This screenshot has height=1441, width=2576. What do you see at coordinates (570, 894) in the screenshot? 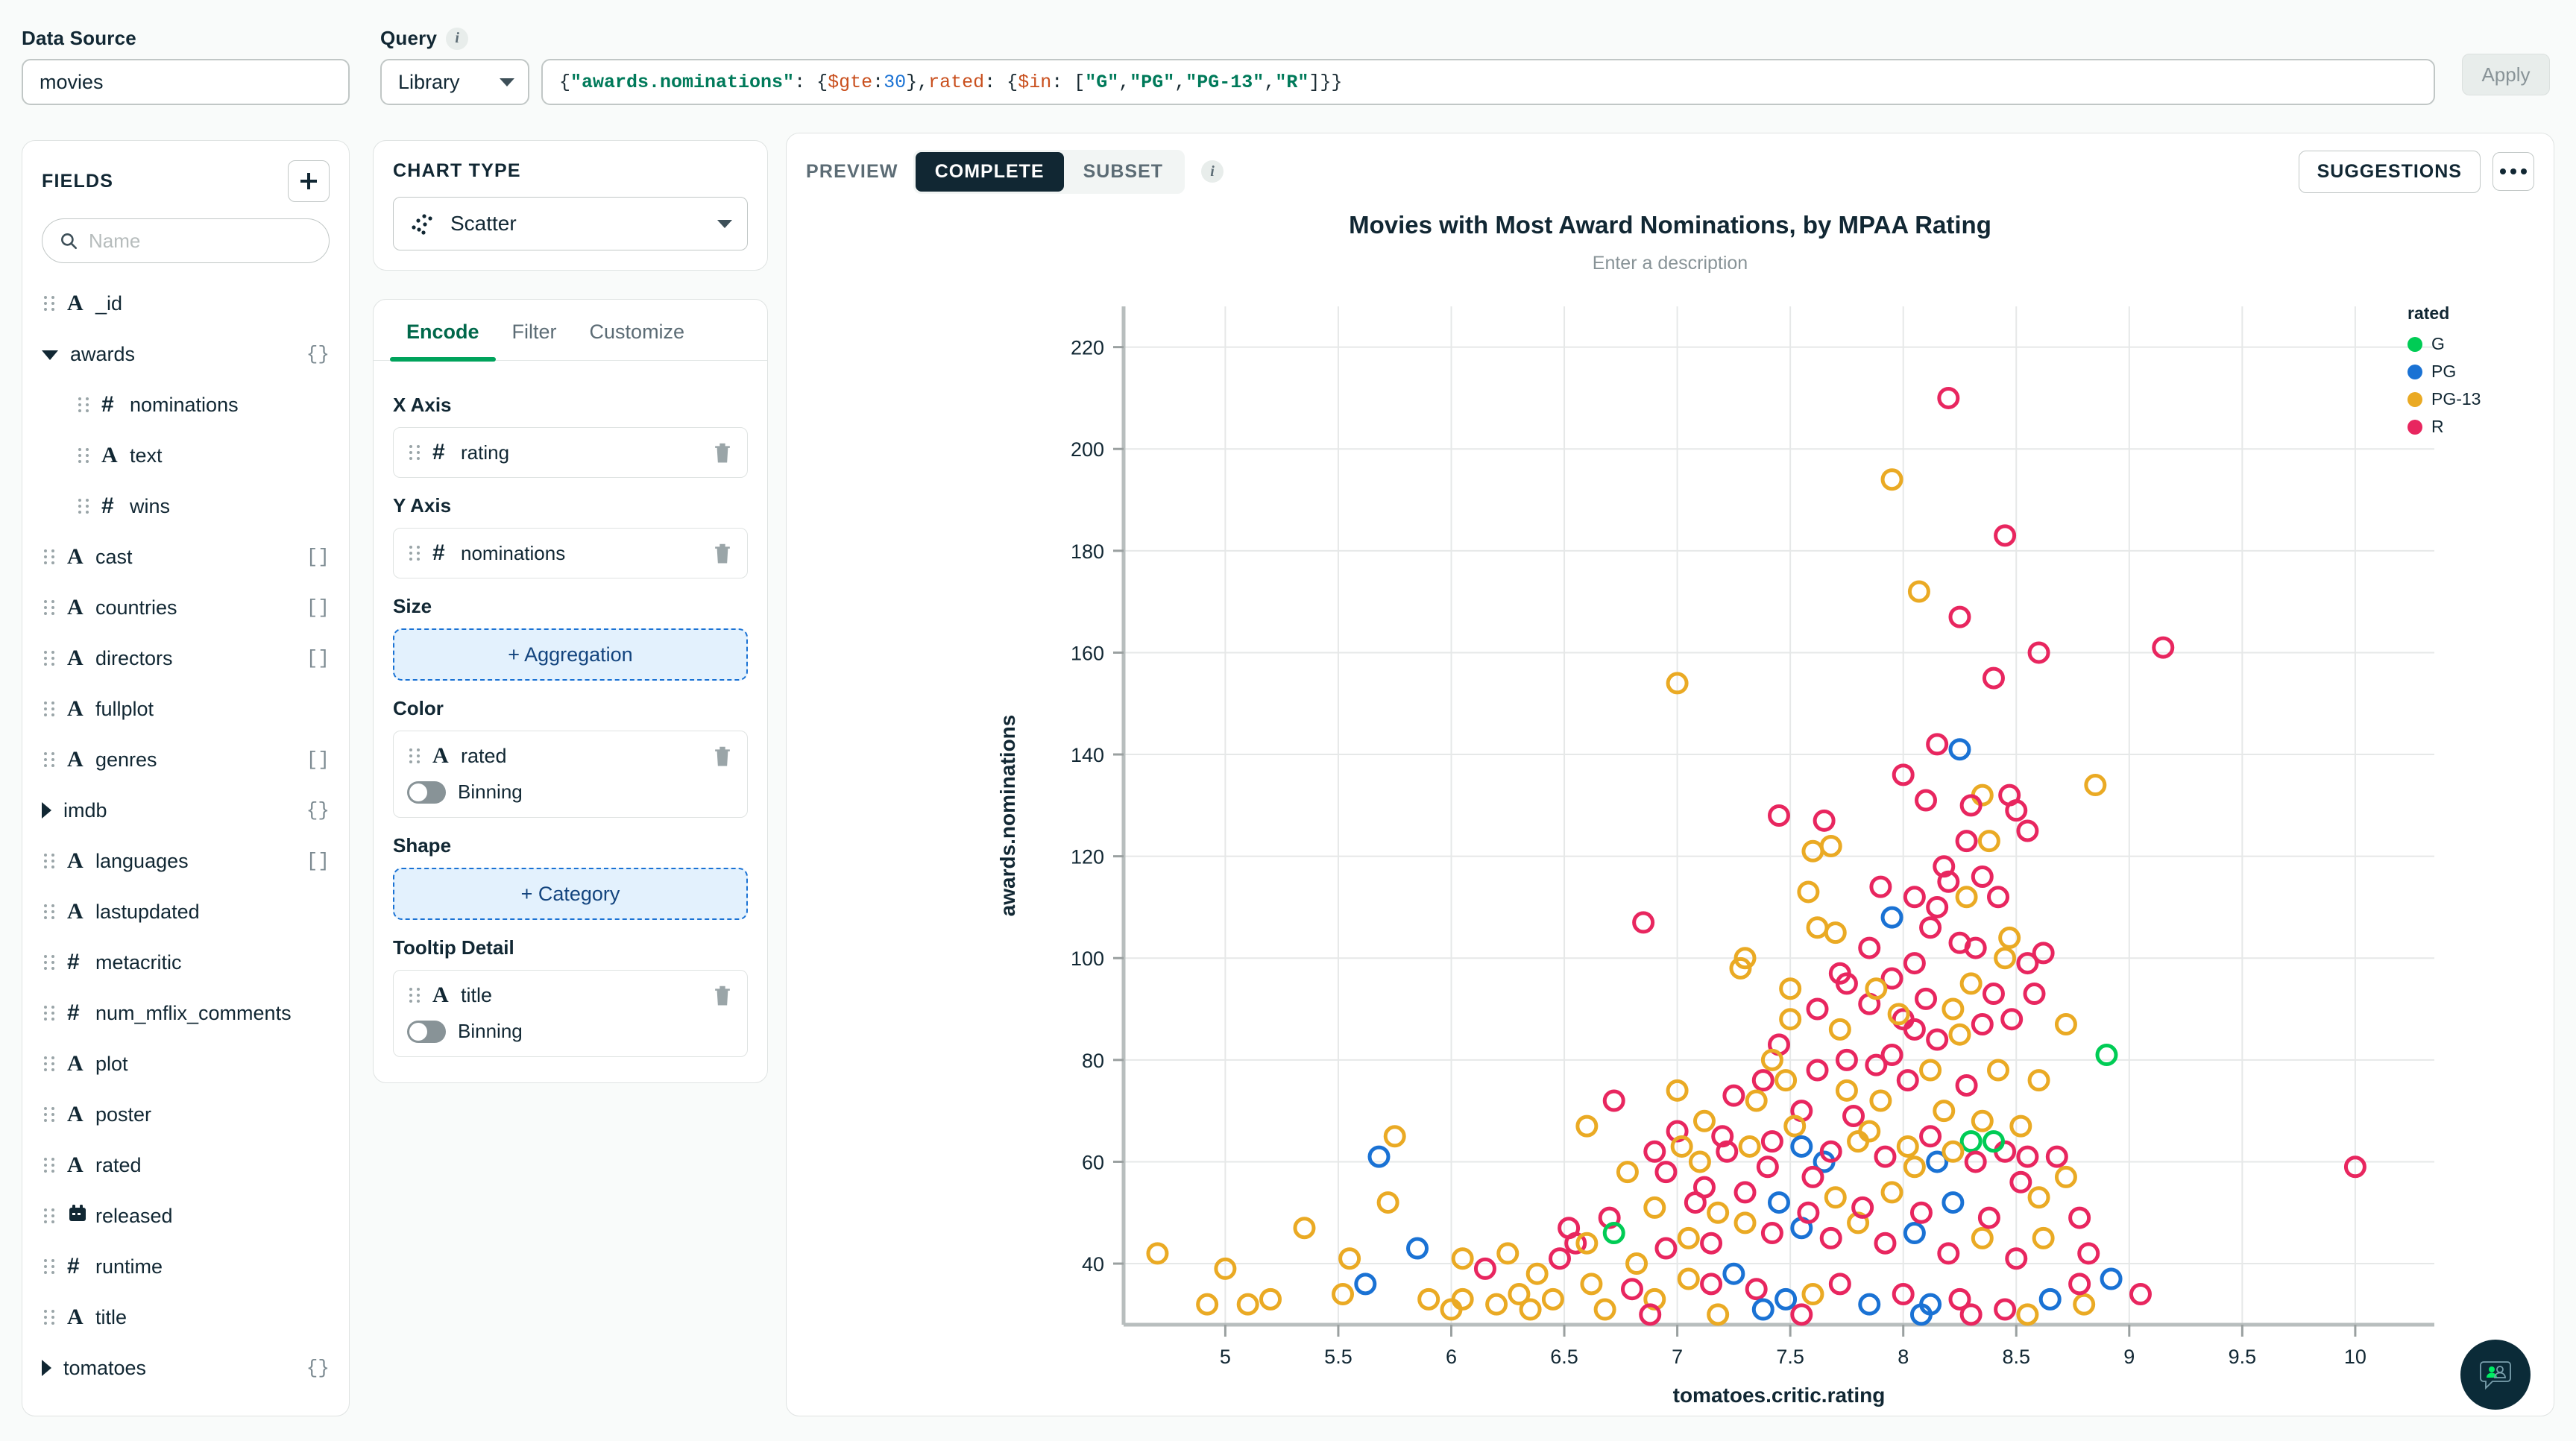
I see `shape-dropzone: + Category` at bounding box center [570, 894].